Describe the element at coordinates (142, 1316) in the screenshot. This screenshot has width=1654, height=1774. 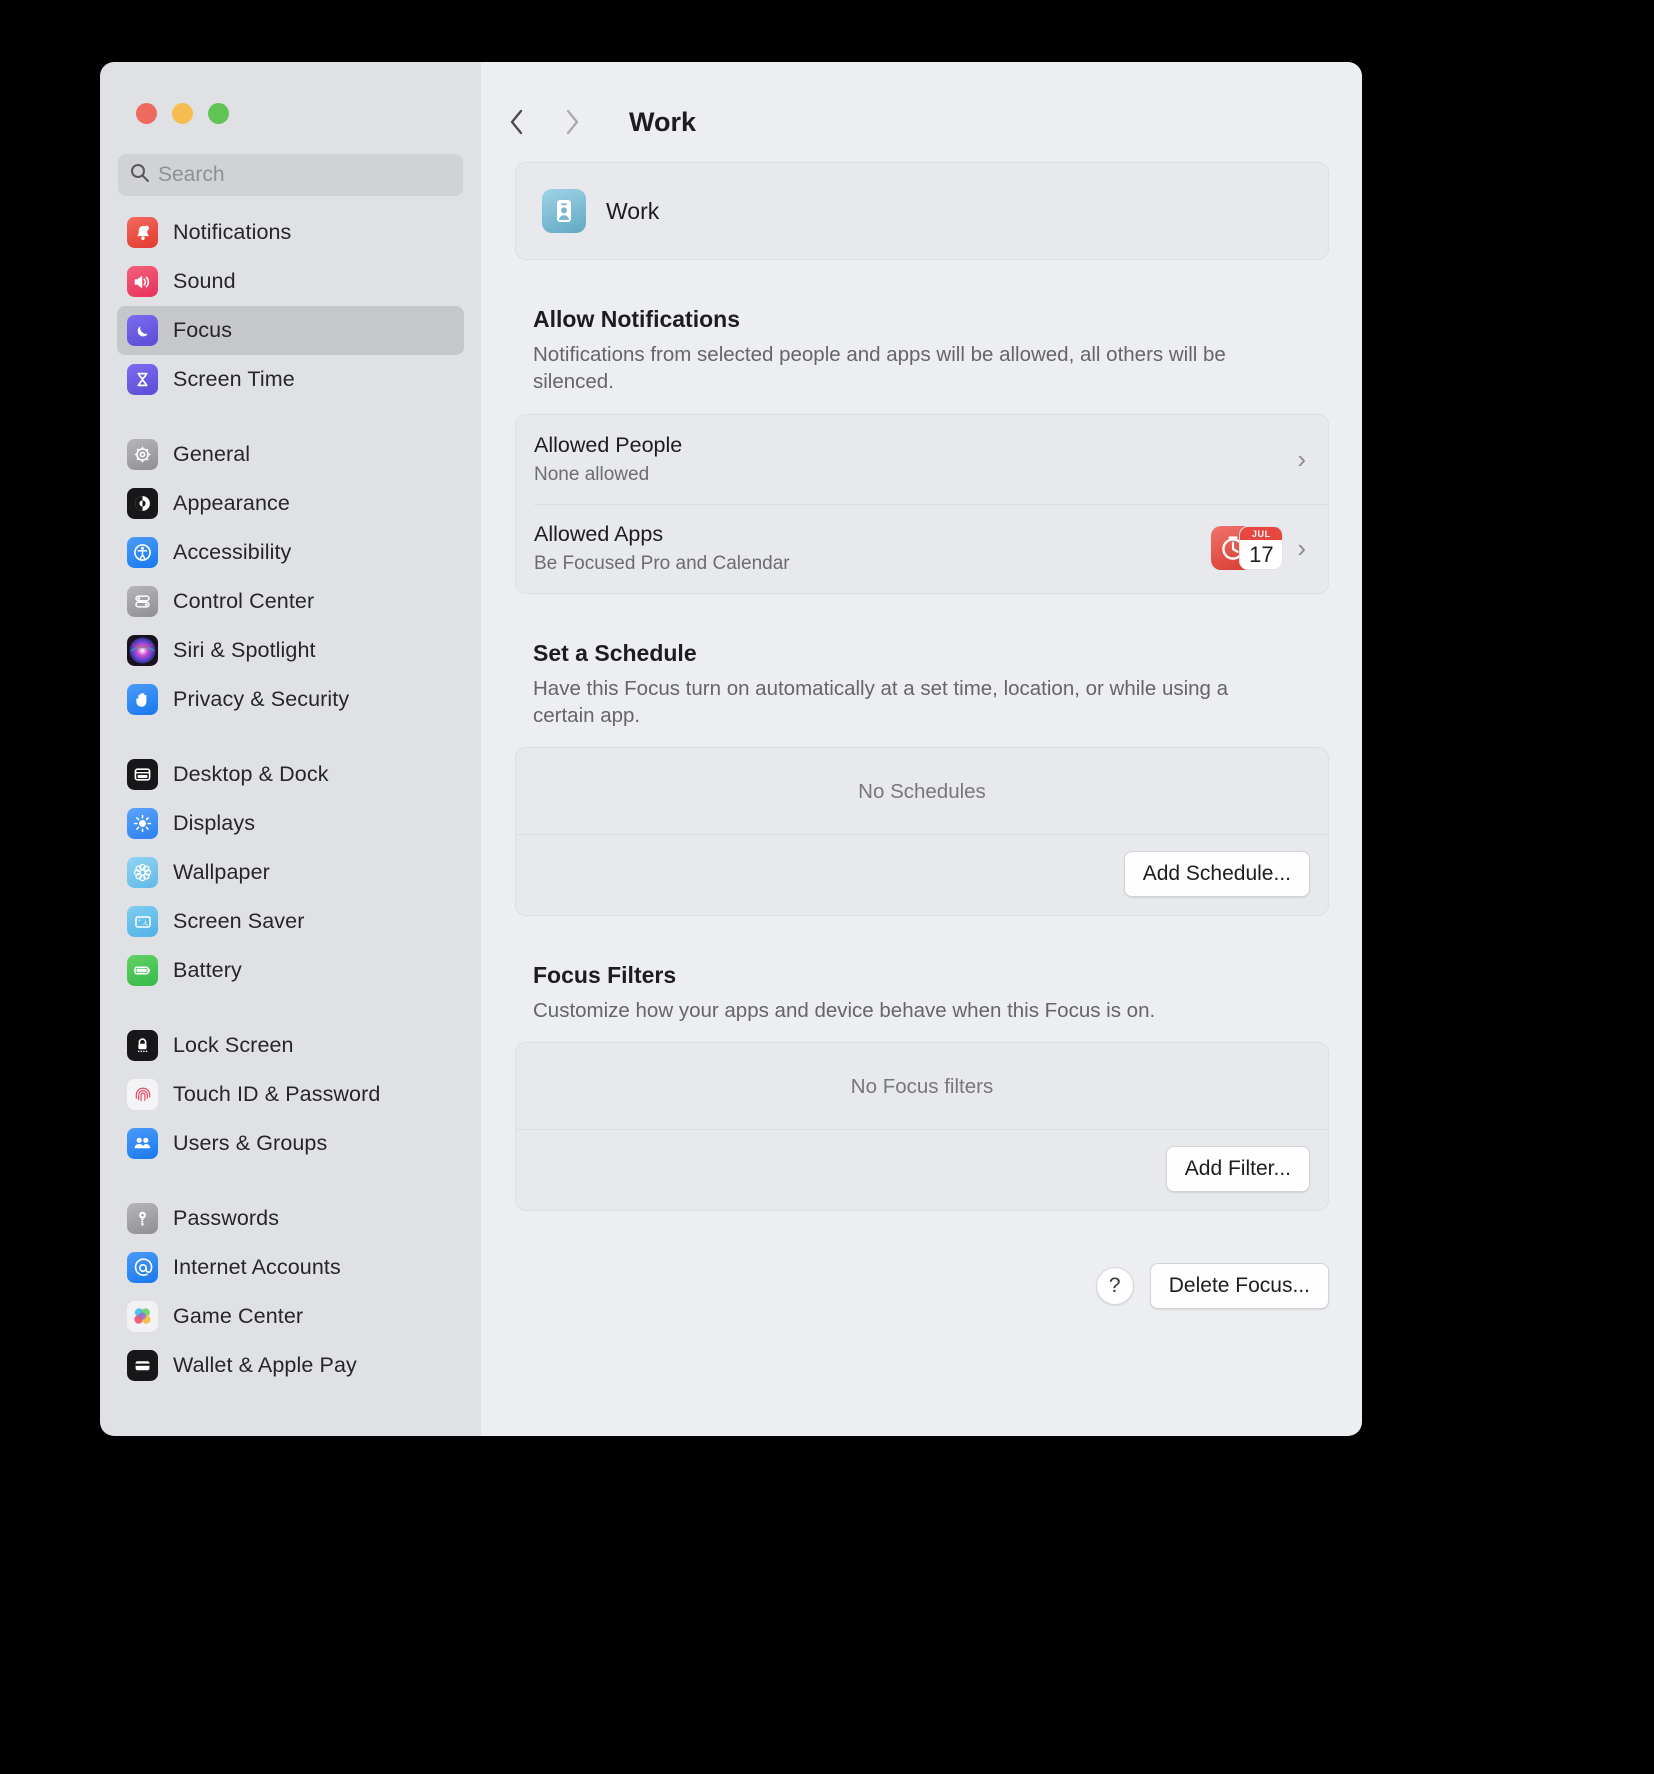
I see `game-center-icon` at that location.